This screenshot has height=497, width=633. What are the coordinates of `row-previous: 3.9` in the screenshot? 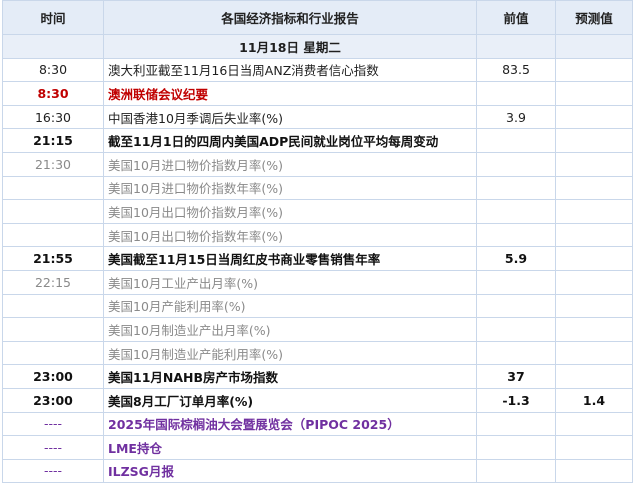 It's located at (516, 117).